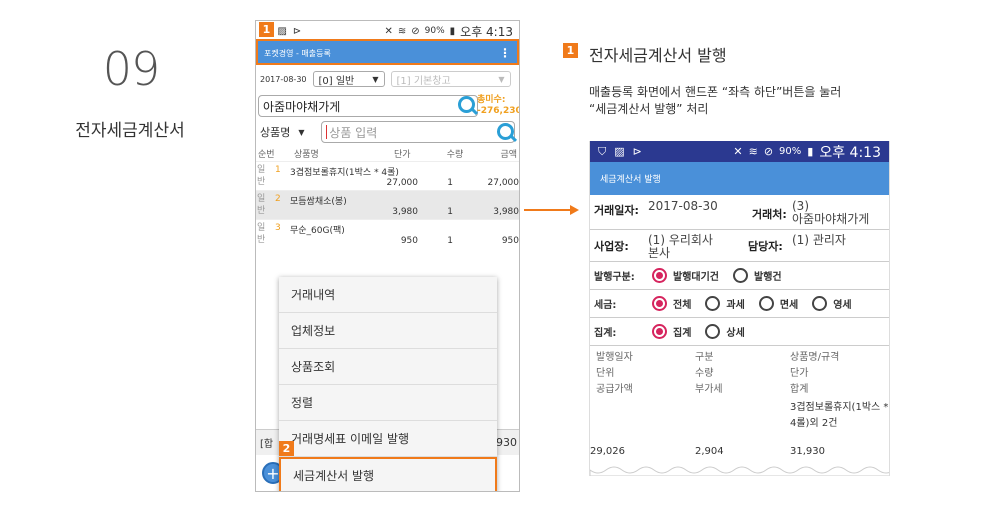  I want to click on tax-row: 세금: 전체 과세 면세 영세, so click(739, 304).